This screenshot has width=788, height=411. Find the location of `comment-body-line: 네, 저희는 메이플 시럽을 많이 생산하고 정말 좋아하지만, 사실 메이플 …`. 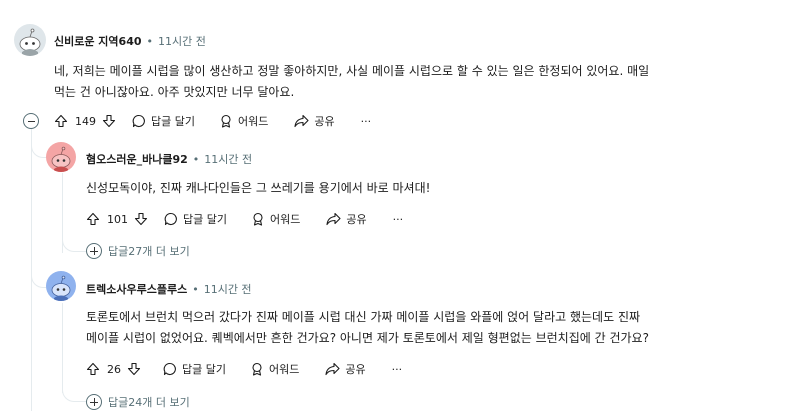

comment-body-line: 네, 저희는 메이플 시럽을 많이 생산하고 정말 좋아하지만, 사실 메이플 … is located at coordinates (352, 71).